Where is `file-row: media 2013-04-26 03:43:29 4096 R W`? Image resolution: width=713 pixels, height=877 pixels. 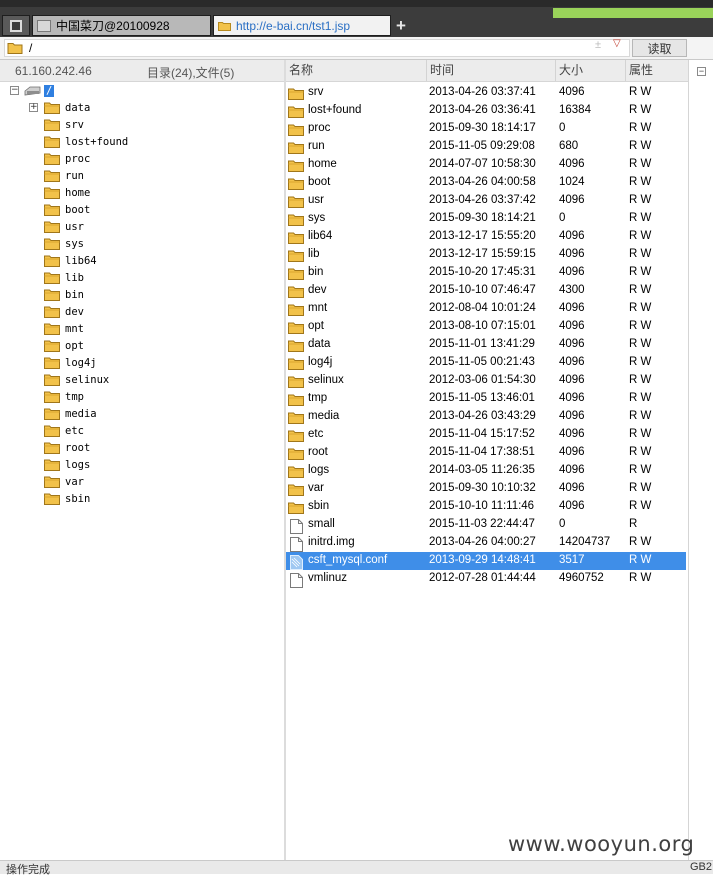
file-row: media 2013-04-26 03:43:29 4096 R W is located at coordinates (486, 417).